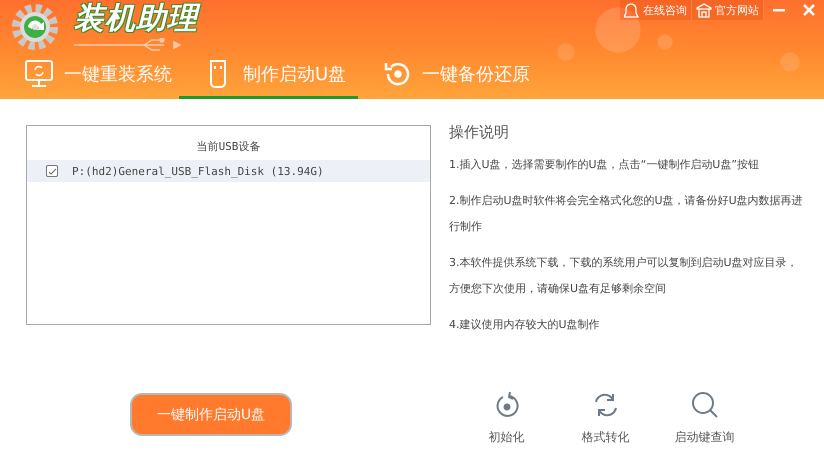 The image size is (824, 476). Describe the element at coordinates (89, 75) in the screenshot. I see `nav-tab: 一键重装系统` at that location.